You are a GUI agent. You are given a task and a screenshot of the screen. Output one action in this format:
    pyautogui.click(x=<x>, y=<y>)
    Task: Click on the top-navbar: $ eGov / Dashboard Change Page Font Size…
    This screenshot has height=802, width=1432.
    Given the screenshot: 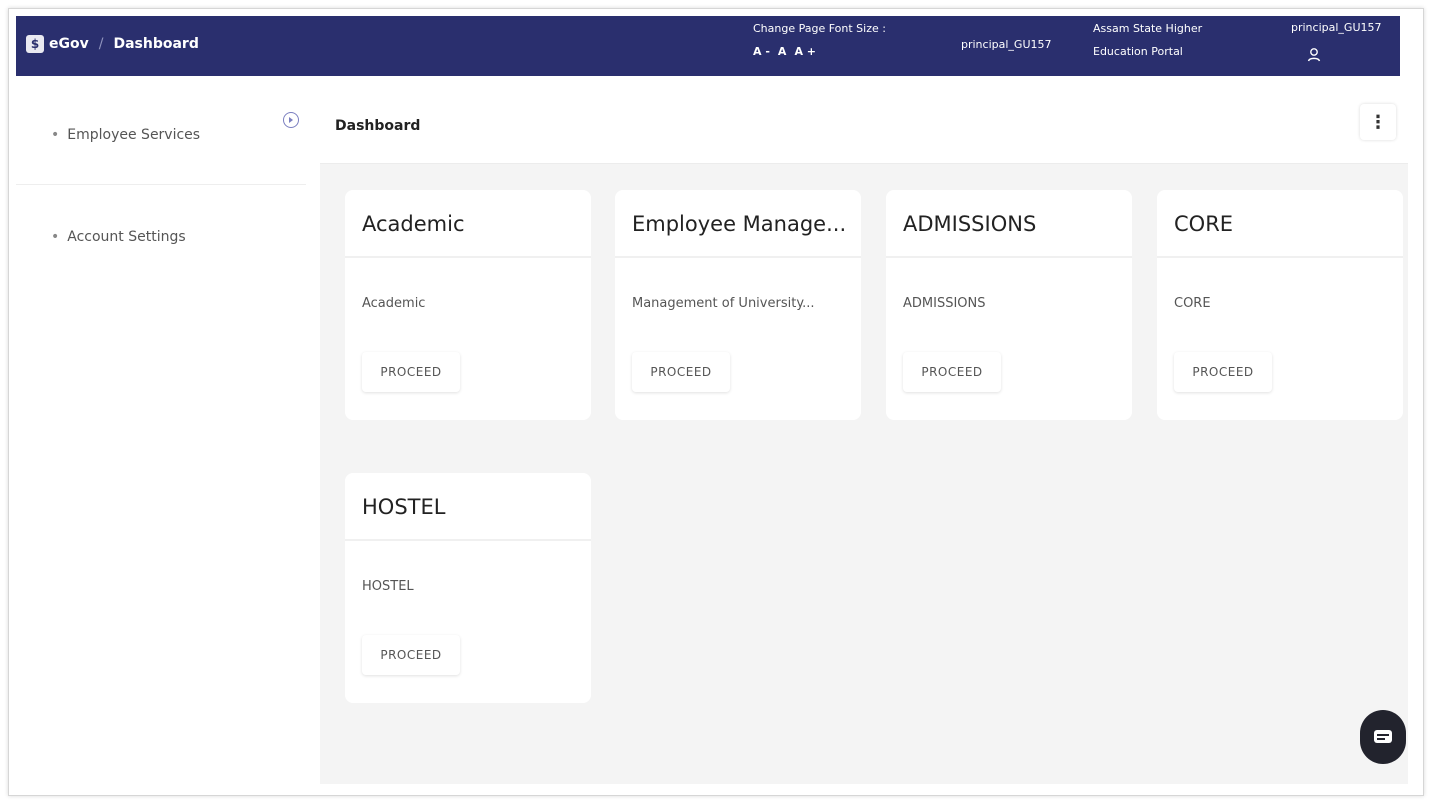 What is the action you would take?
    pyautogui.click(x=708, y=46)
    